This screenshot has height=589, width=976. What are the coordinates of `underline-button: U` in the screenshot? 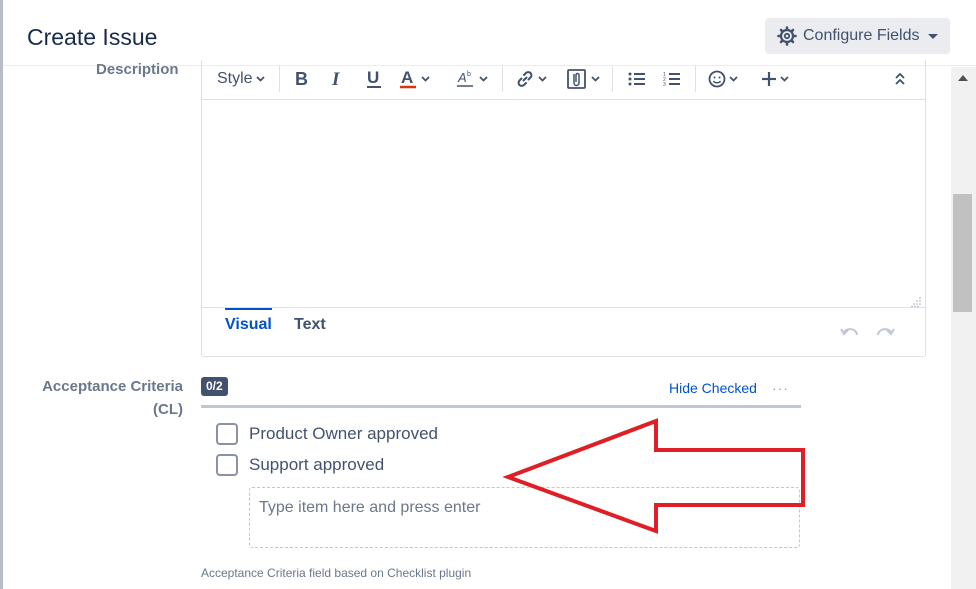 It's located at (375, 79).